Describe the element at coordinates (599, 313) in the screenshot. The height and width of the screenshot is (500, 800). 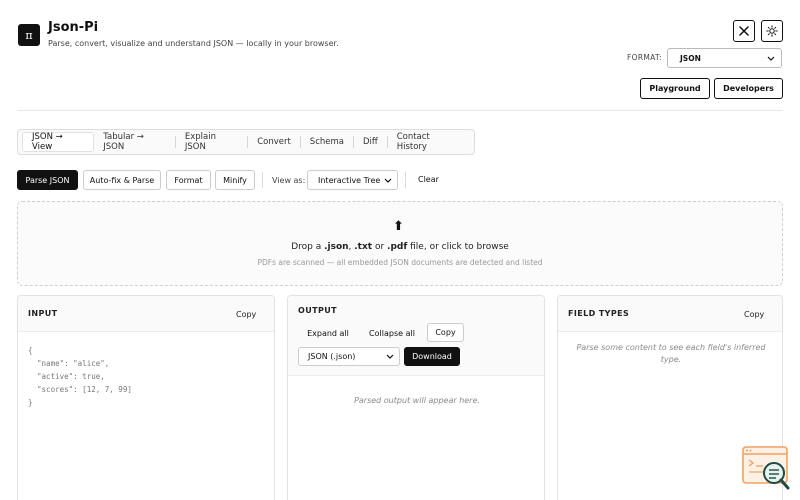
I see `field-types-title: FIELD TYPES` at that location.